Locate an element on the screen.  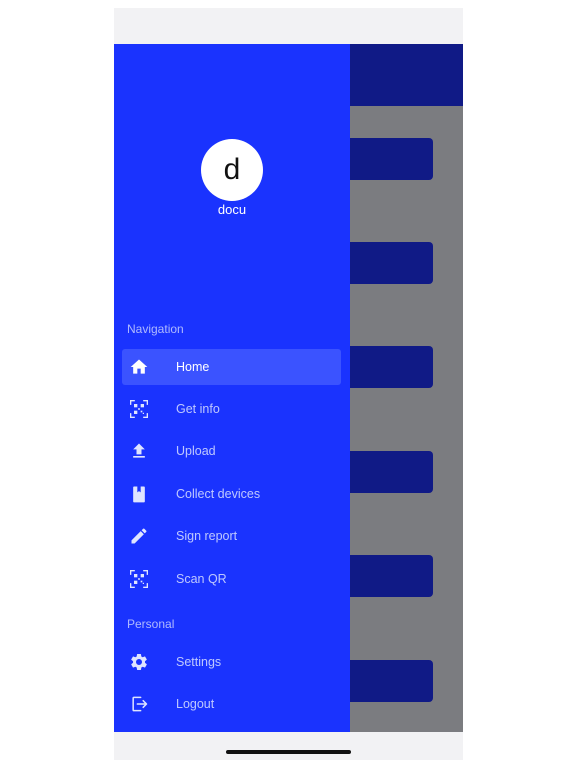
avatar: d is located at coordinates (232, 170).